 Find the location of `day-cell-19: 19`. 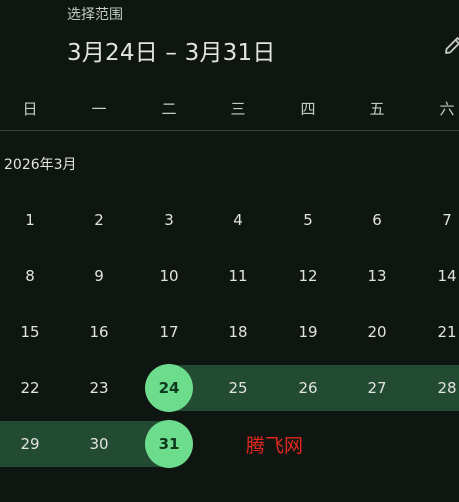

day-cell-19: 19 is located at coordinates (308, 332).